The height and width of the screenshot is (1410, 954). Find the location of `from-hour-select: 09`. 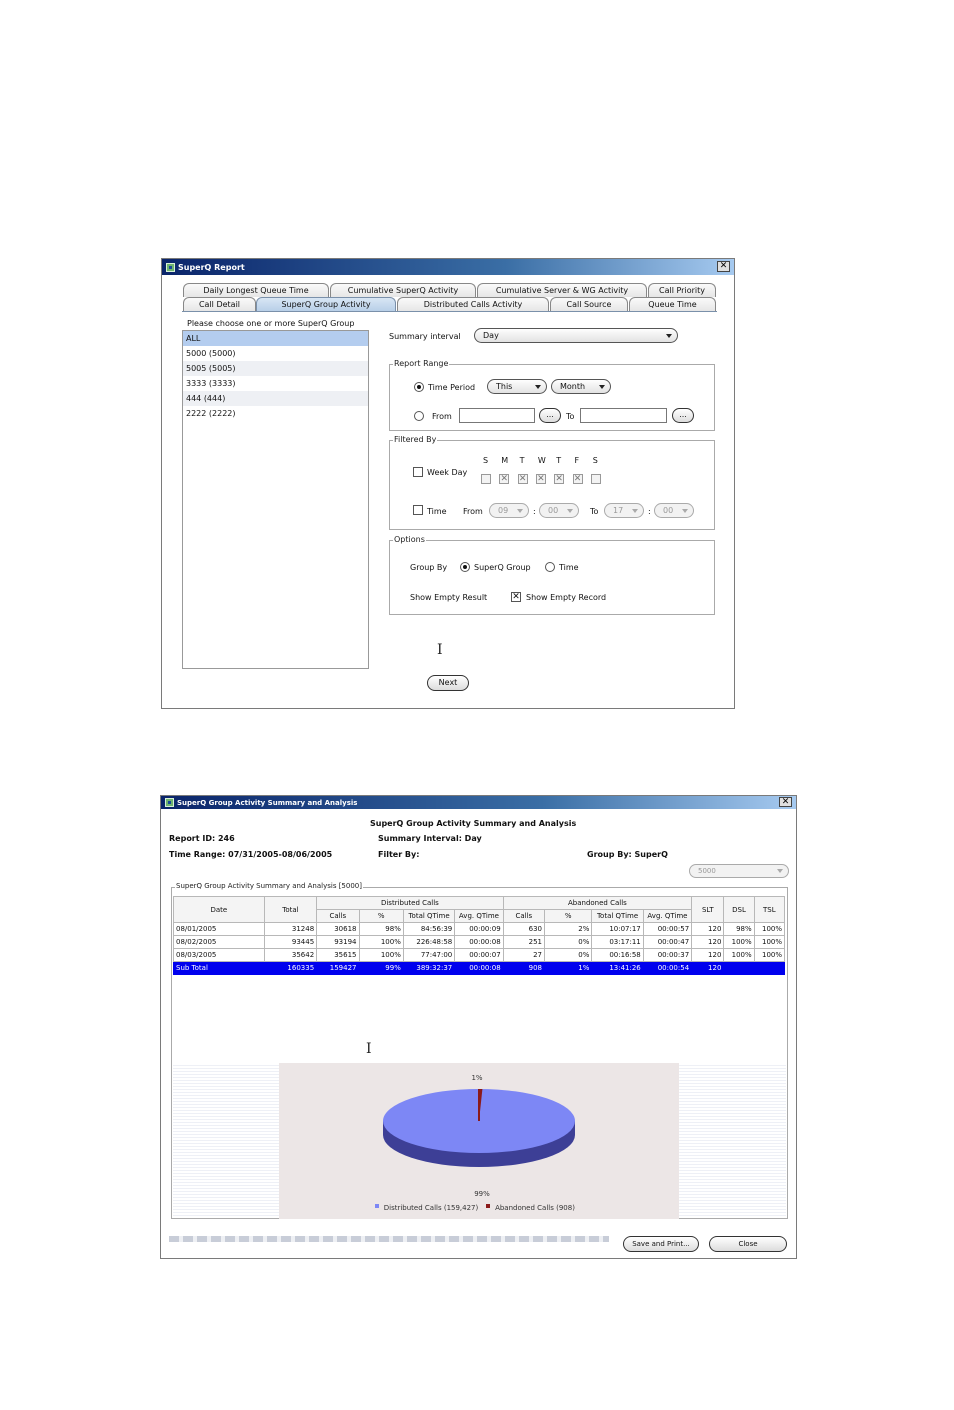

from-hour-select: 09 is located at coordinates (509, 510).